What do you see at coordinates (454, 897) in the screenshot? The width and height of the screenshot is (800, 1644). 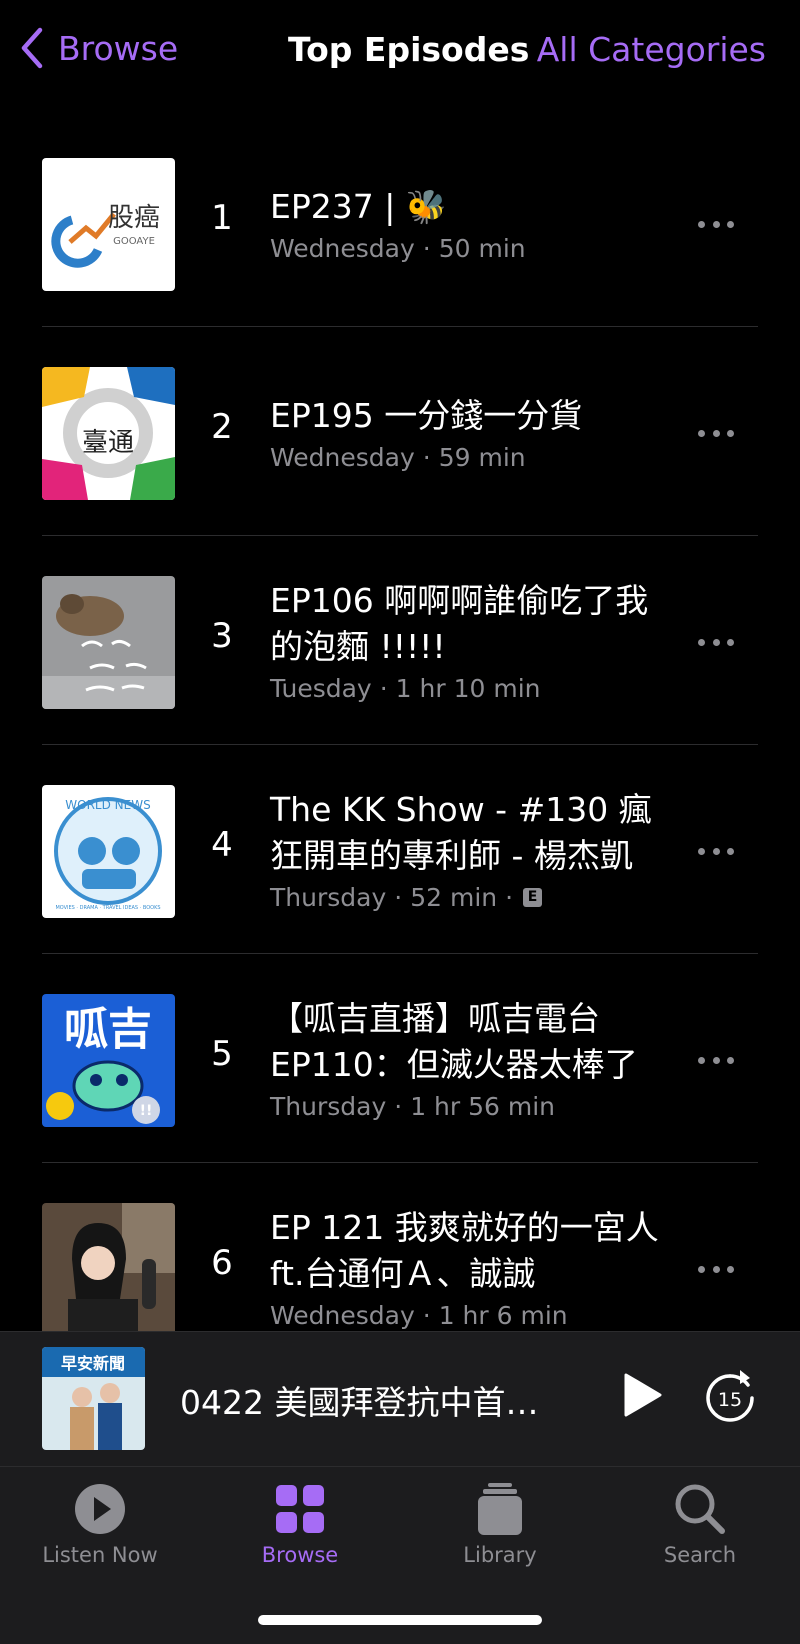 I see `episode-duration: 52 min` at bounding box center [454, 897].